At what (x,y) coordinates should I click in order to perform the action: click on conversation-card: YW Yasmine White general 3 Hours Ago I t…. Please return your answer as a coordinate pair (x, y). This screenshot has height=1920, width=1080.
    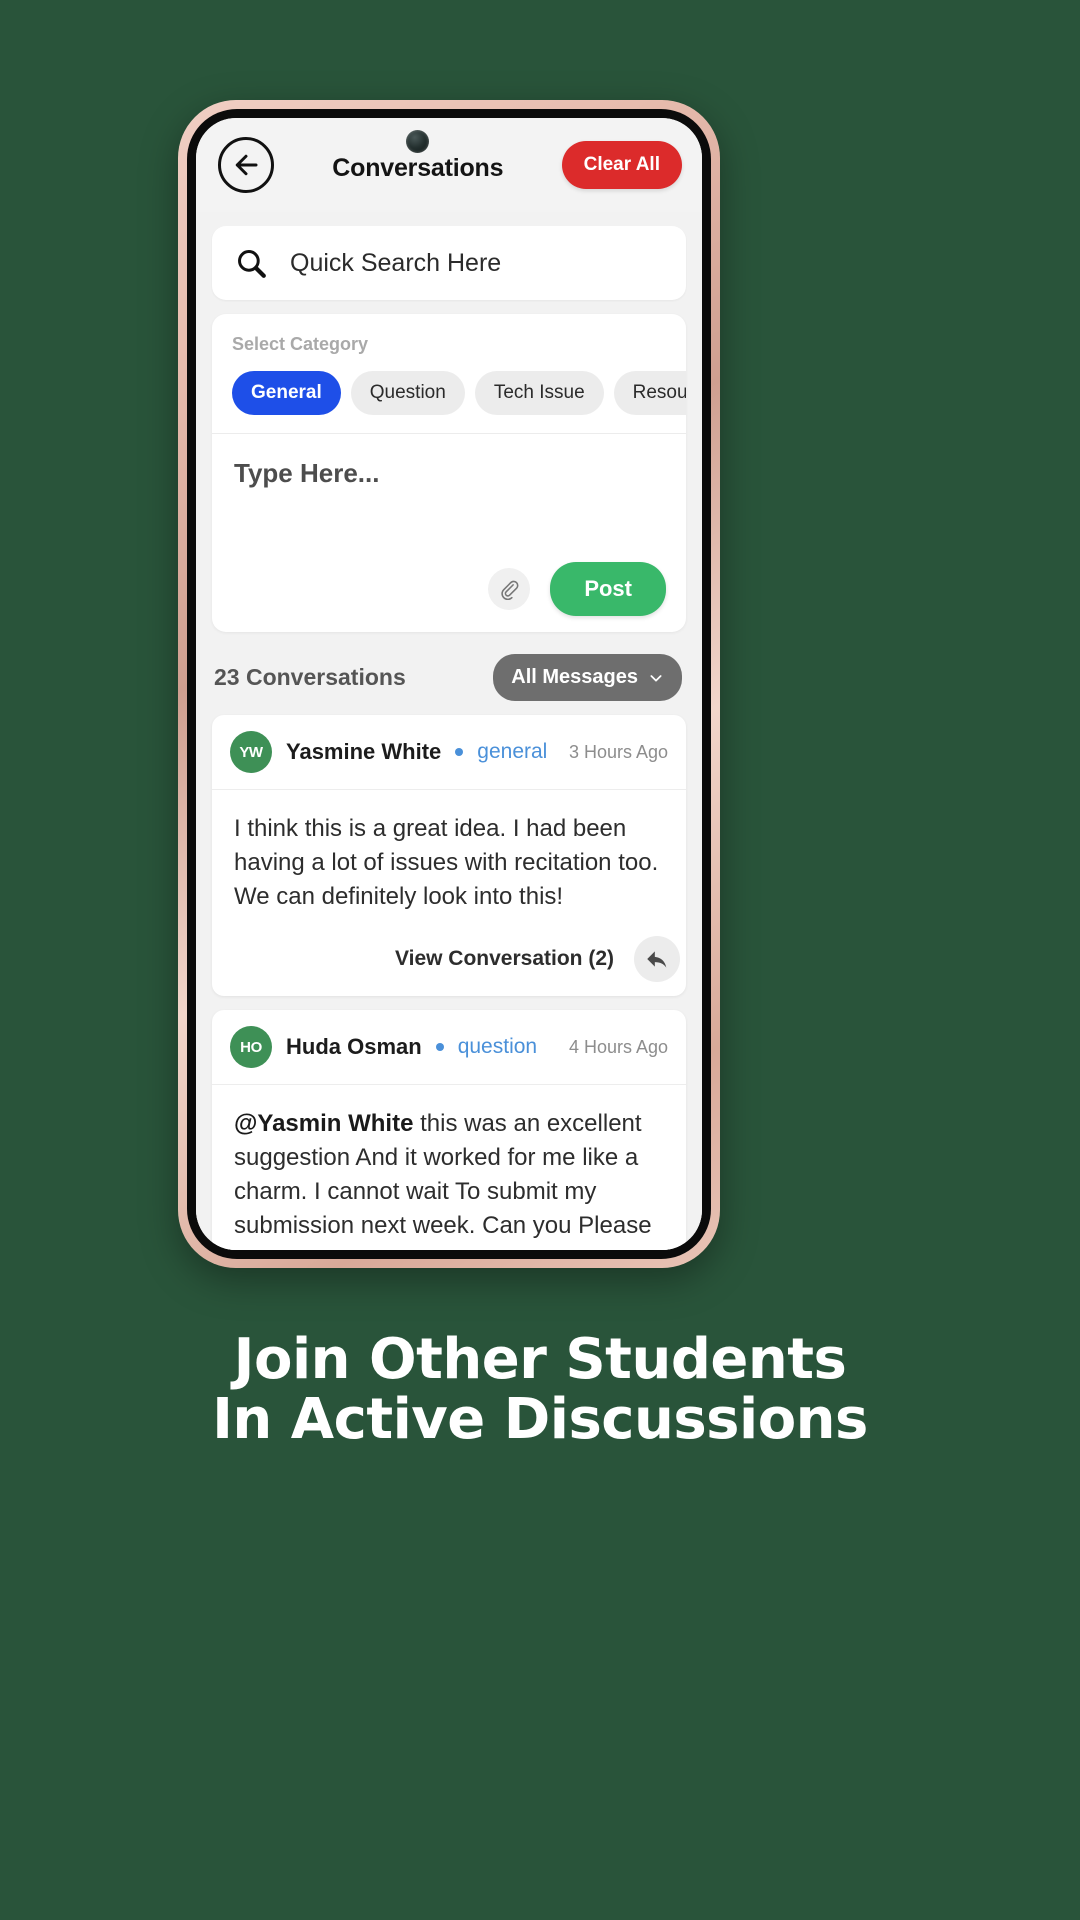
    Looking at the image, I should click on (449, 856).